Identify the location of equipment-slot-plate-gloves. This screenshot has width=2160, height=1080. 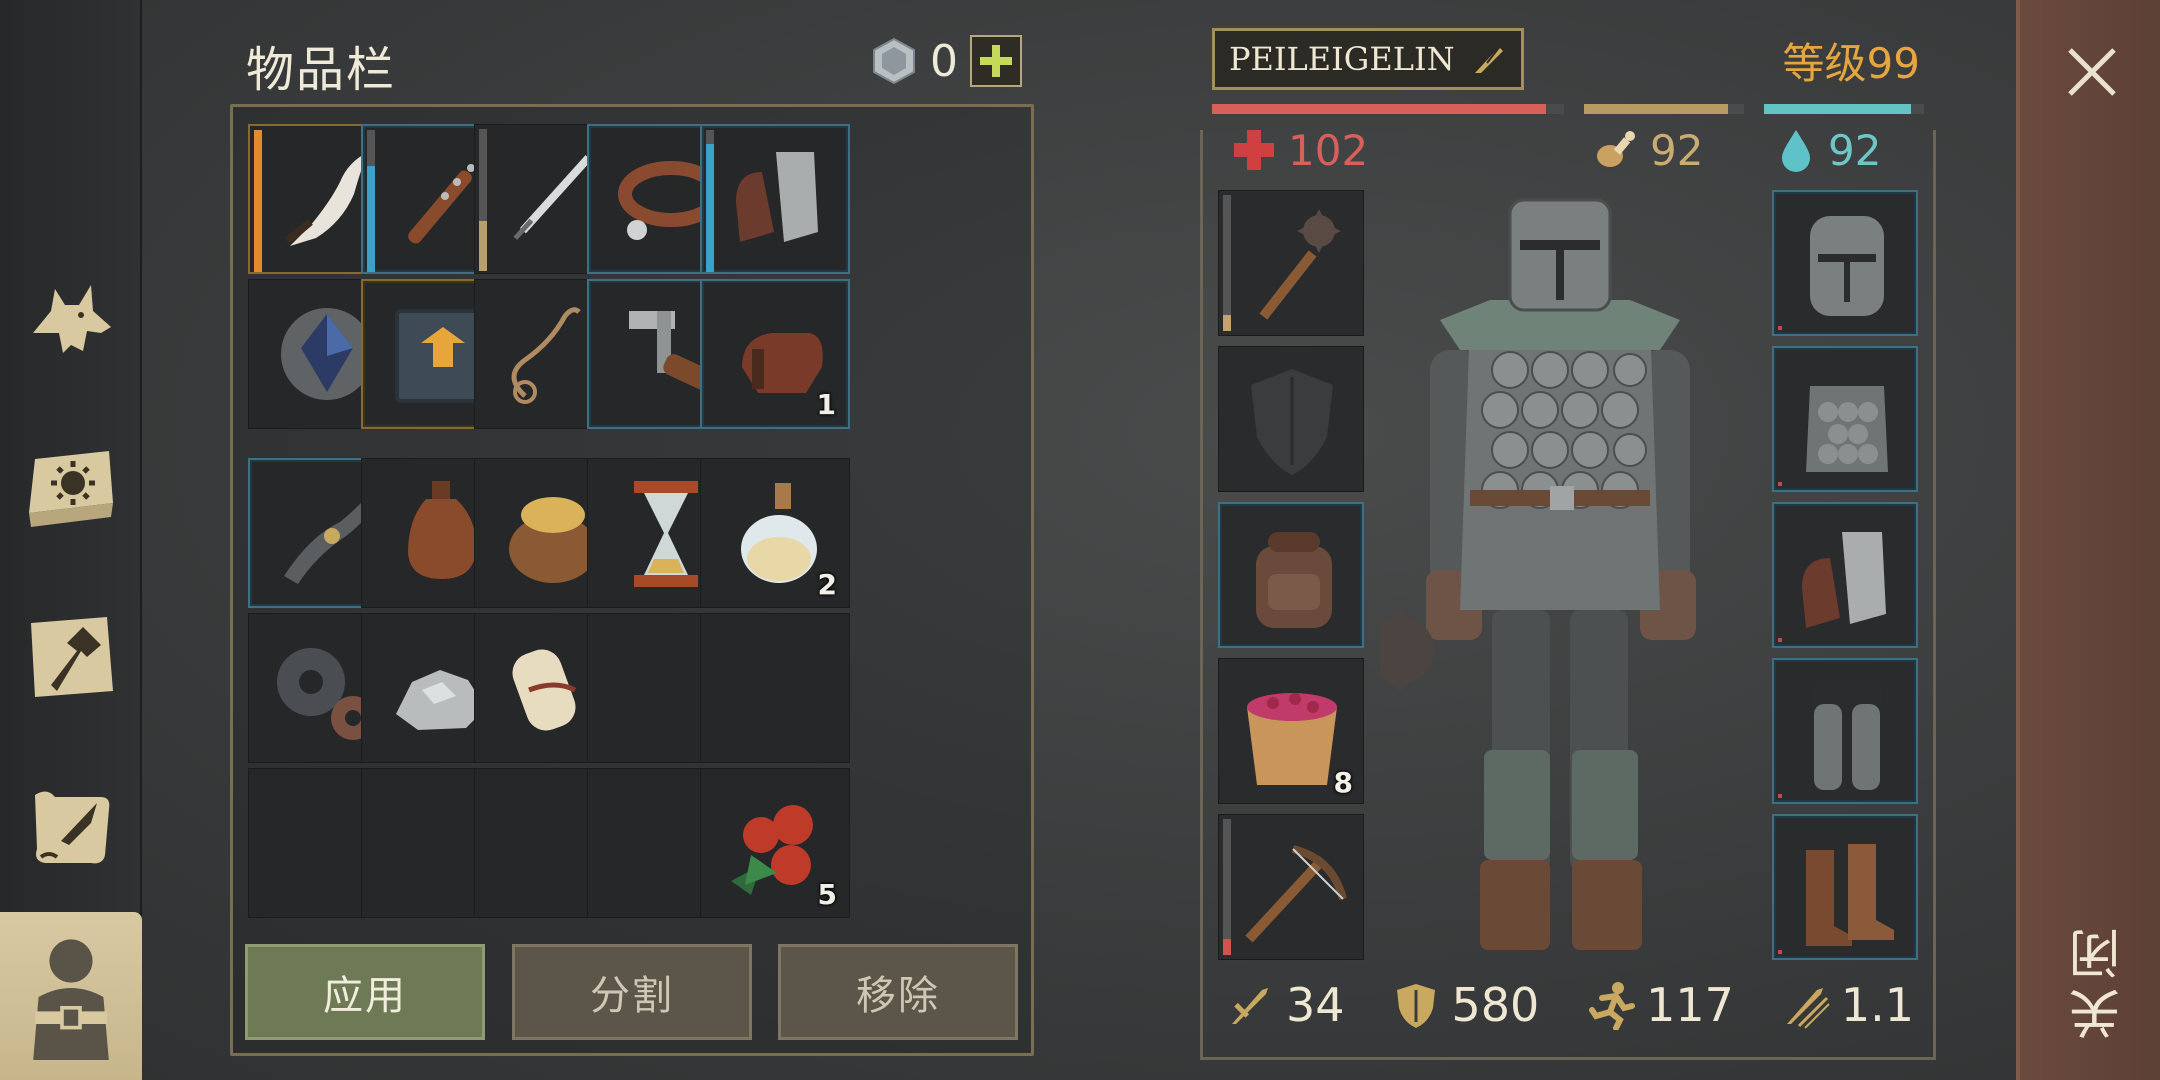
(1845, 575).